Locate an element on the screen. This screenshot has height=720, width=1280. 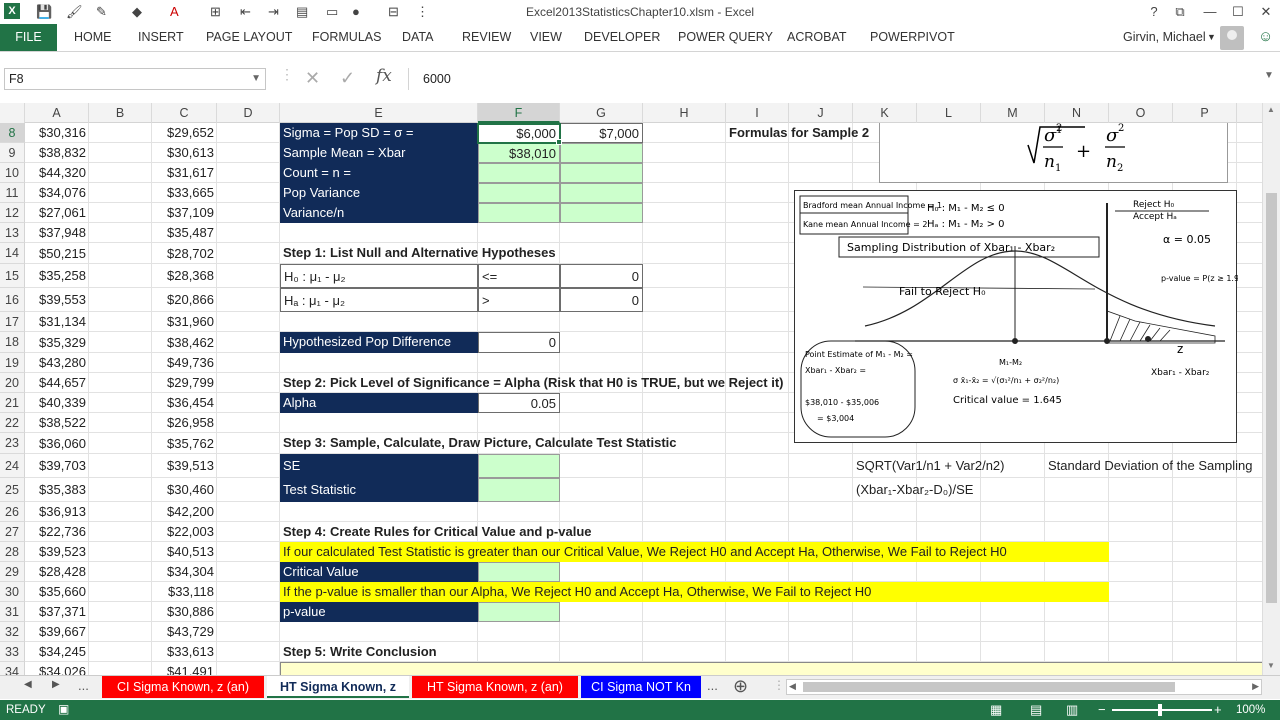
cell-a: $44,657 is located at coordinates (57, 383).